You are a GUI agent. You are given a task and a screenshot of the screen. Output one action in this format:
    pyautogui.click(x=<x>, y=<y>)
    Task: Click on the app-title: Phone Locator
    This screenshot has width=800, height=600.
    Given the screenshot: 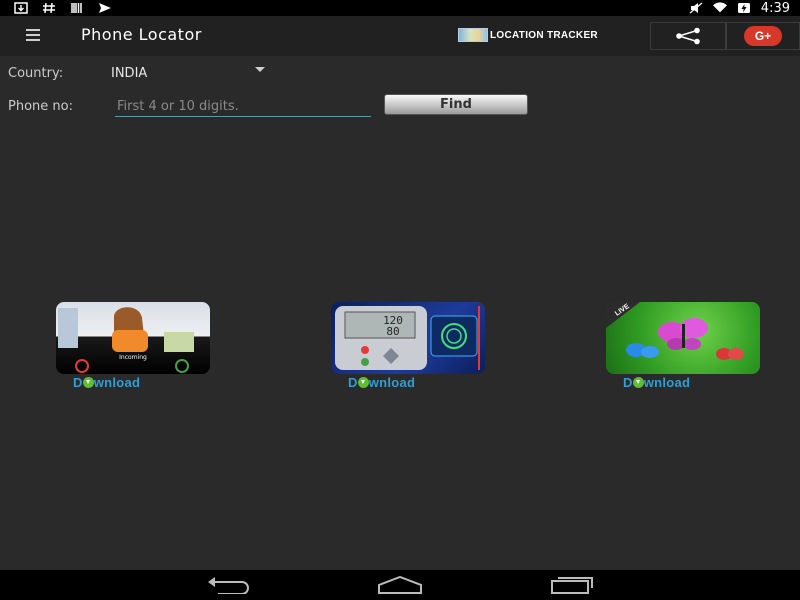 What is the action you would take?
    pyautogui.click(x=141, y=34)
    